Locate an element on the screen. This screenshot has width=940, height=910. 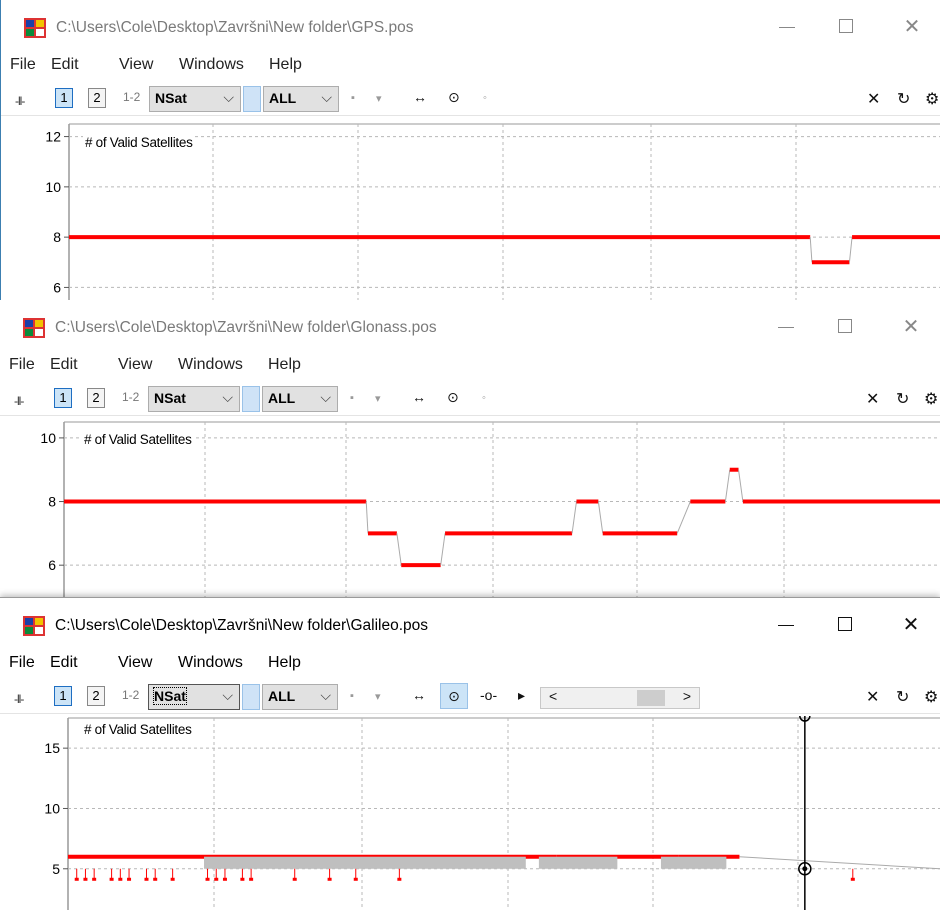
point-icon: -ο- is located at coordinates (488, 695).